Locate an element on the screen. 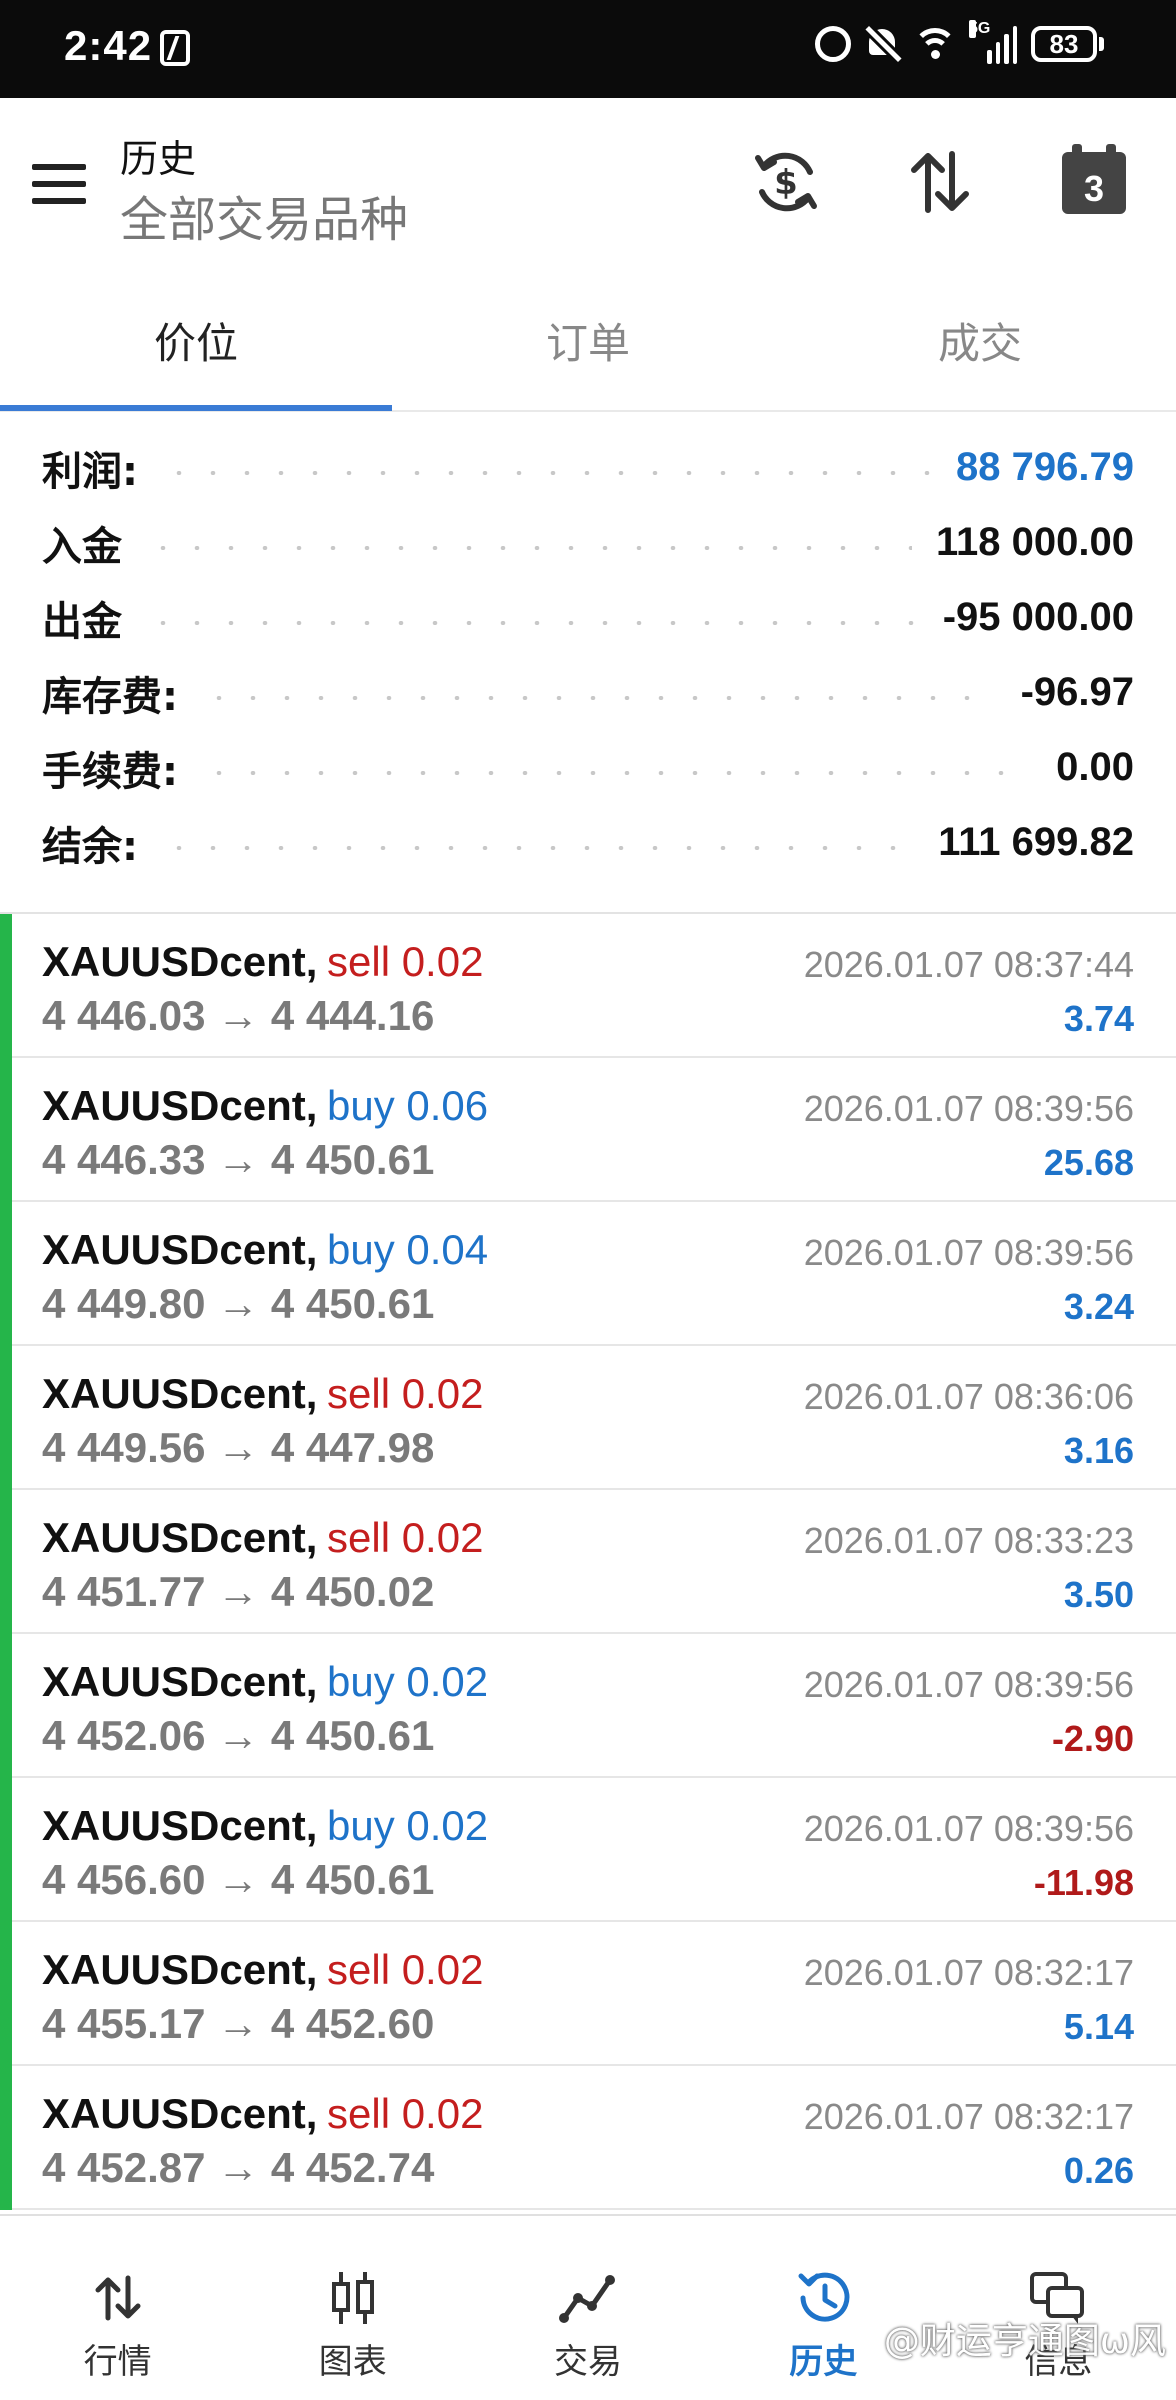  currency-refresh-icon: $ is located at coordinates (786, 182).